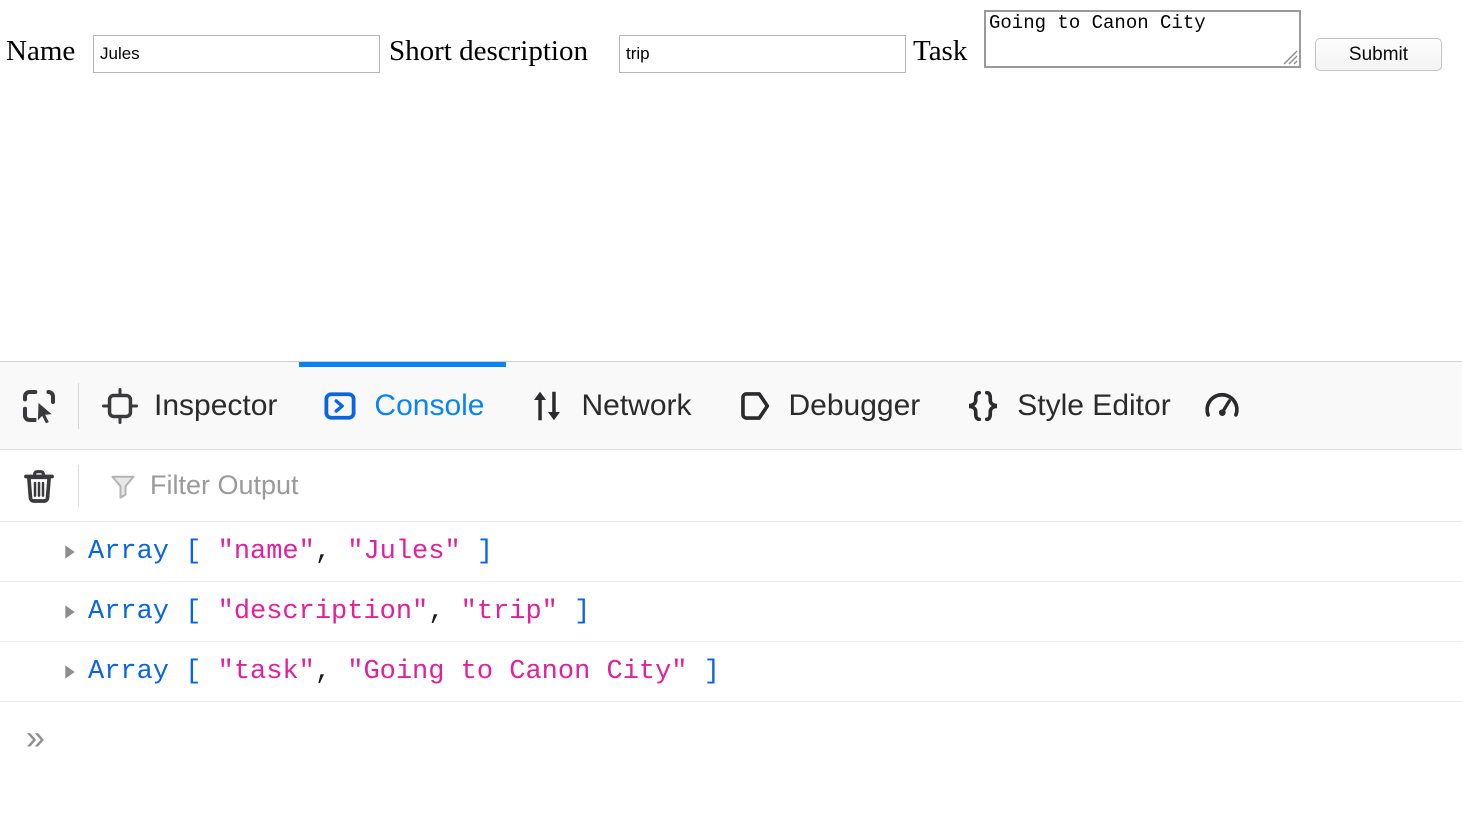 This screenshot has height=826, width=1462. What do you see at coordinates (35, 738) in the screenshot?
I see `double-chevron-icon: »` at bounding box center [35, 738].